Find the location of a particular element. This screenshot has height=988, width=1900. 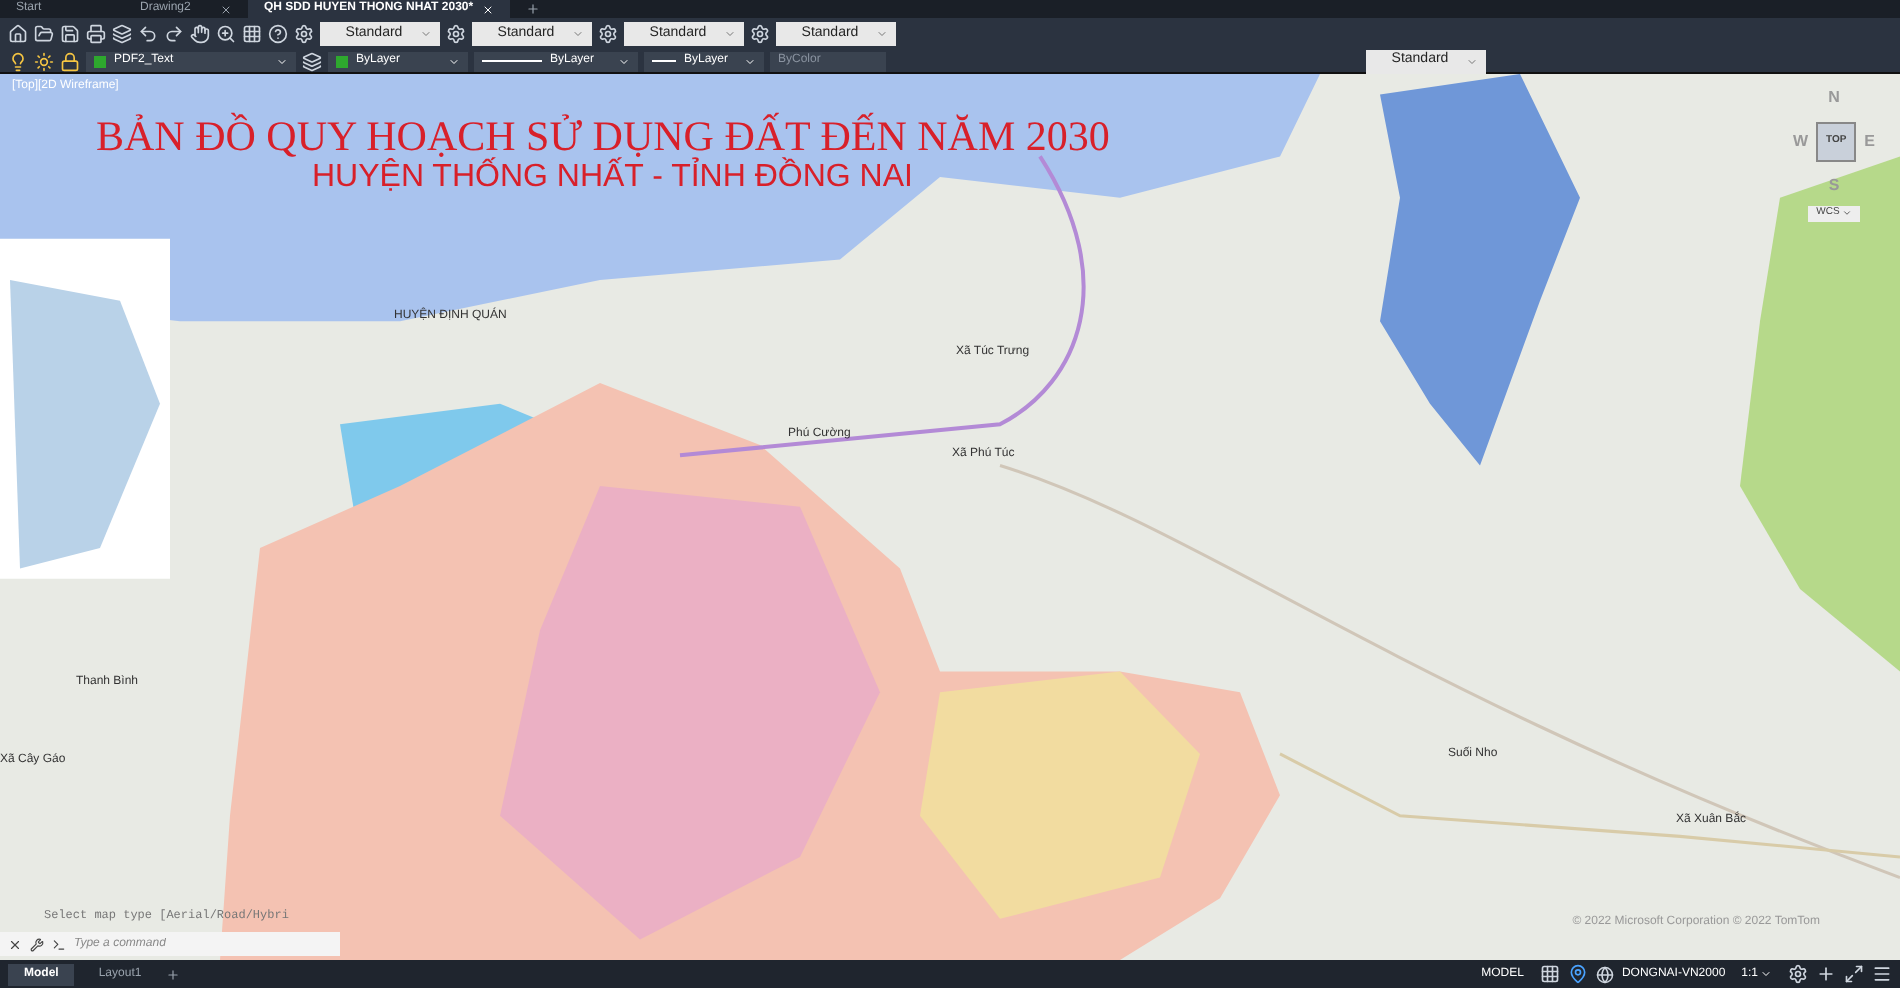

plus-icon is located at coordinates (1826, 974).